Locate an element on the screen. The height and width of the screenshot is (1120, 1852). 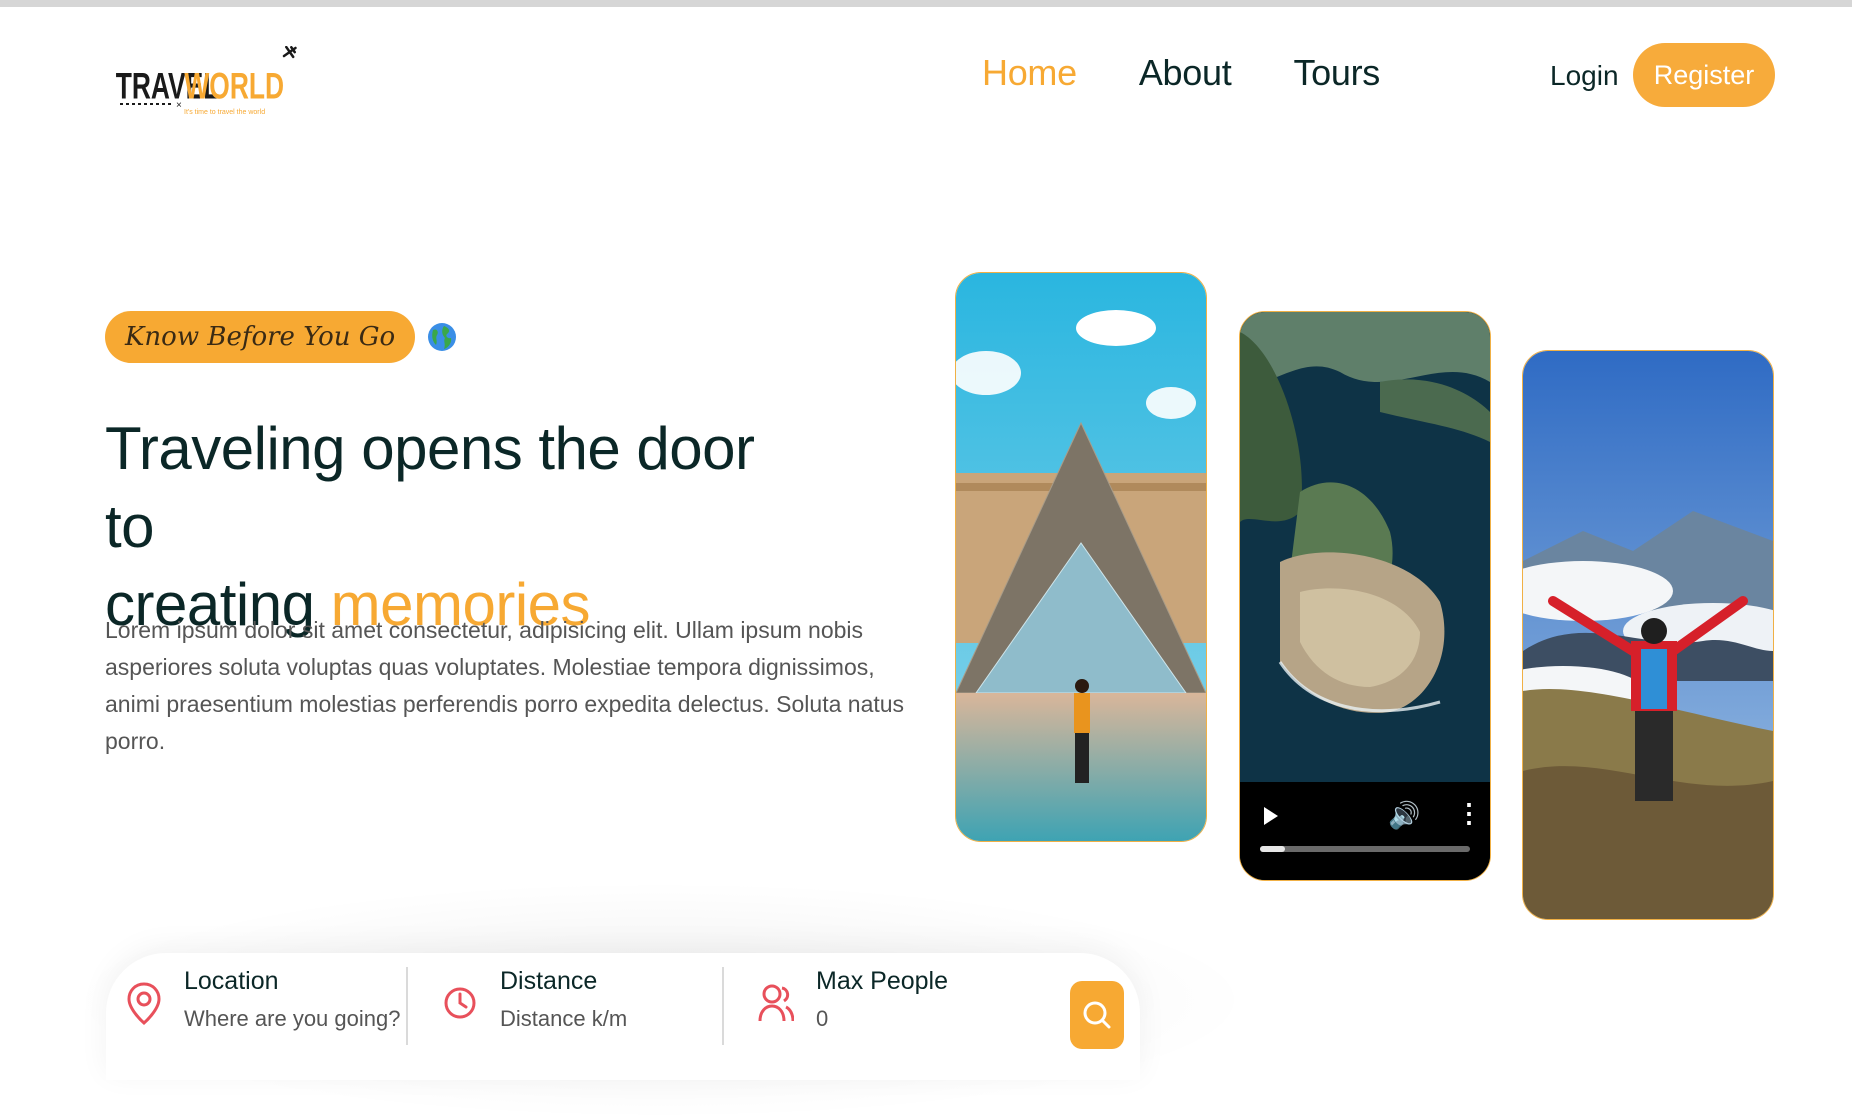
search-button is located at coordinates (1097, 1015).